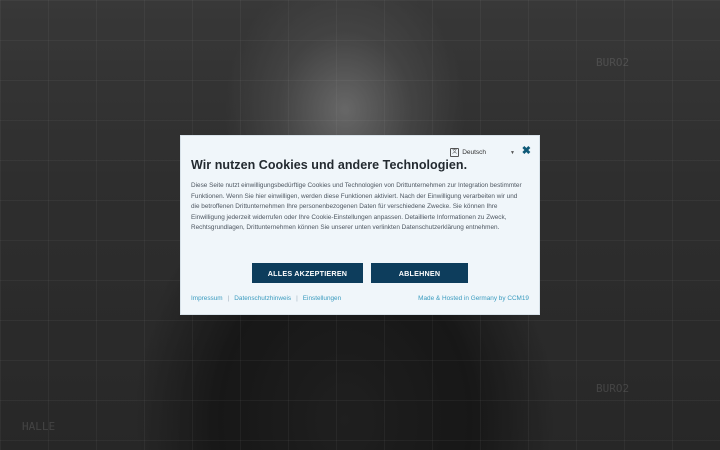 This screenshot has width=720, height=450. I want to click on translate-icon: 文, so click(455, 152).